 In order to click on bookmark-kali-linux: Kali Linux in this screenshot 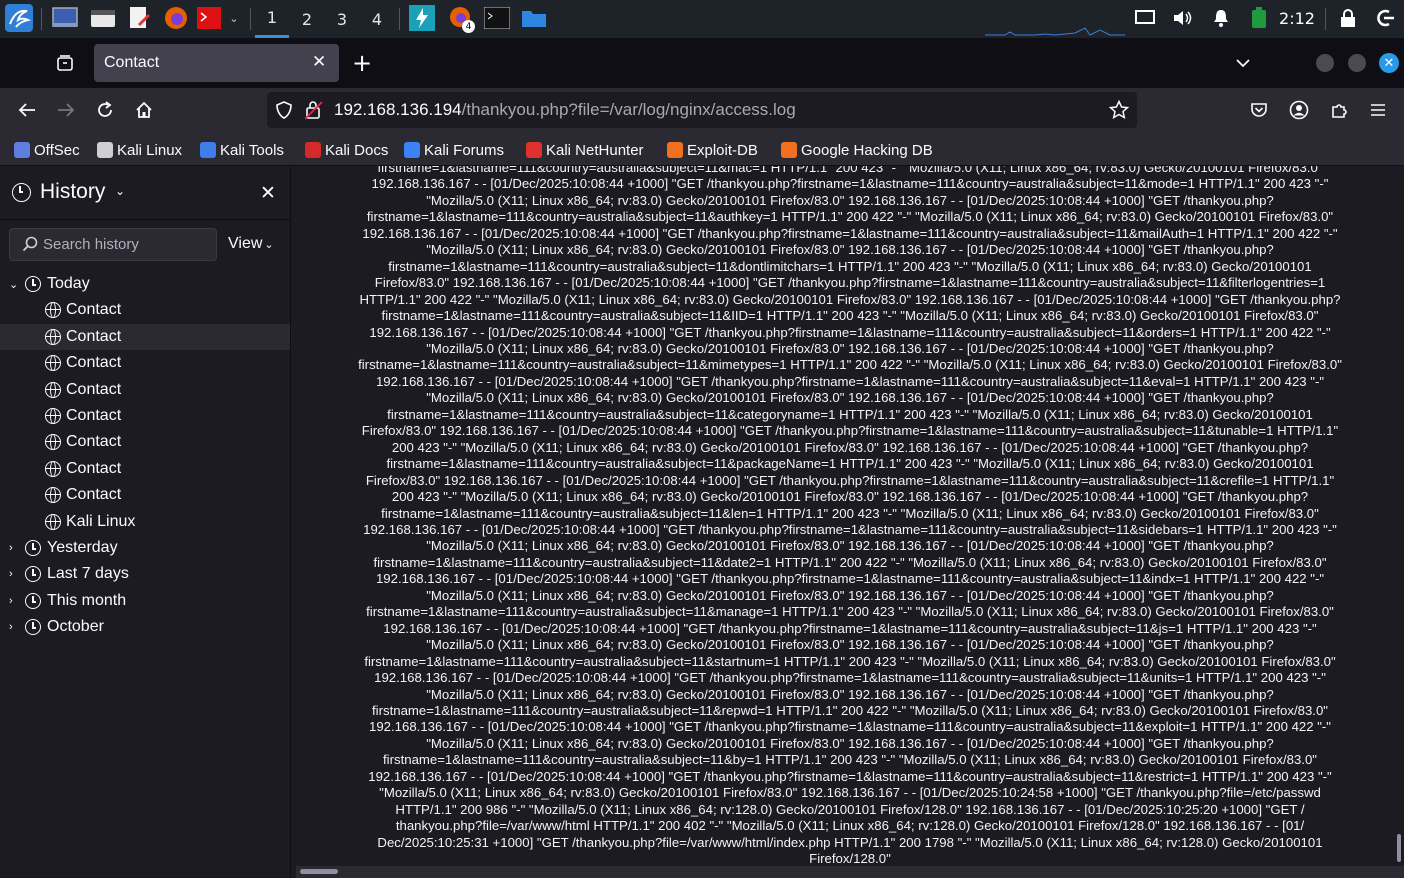, I will do `click(139, 150)`.